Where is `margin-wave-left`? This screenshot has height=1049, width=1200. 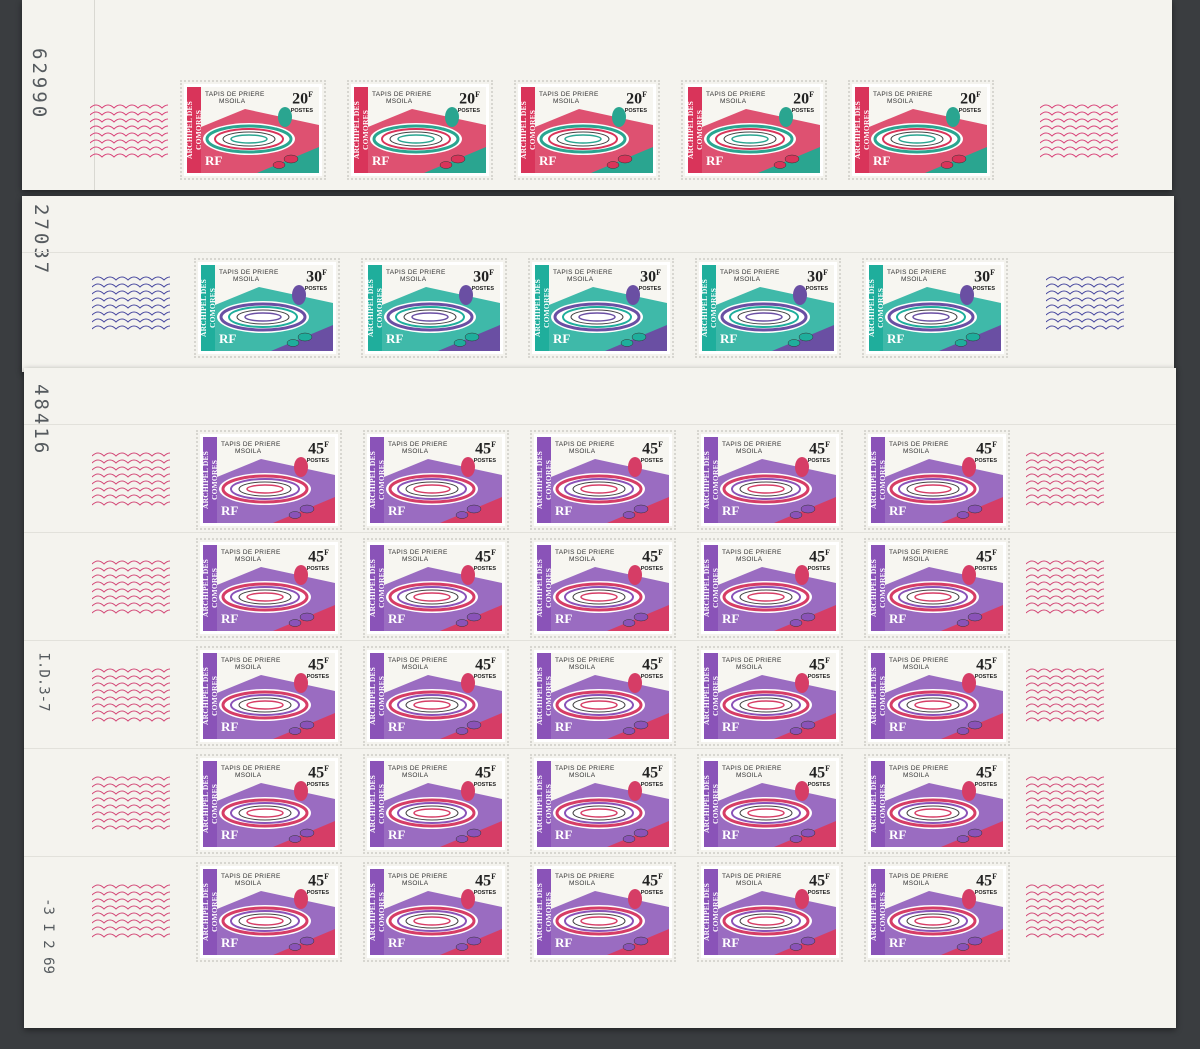
margin-wave-left is located at coordinates (129, 131).